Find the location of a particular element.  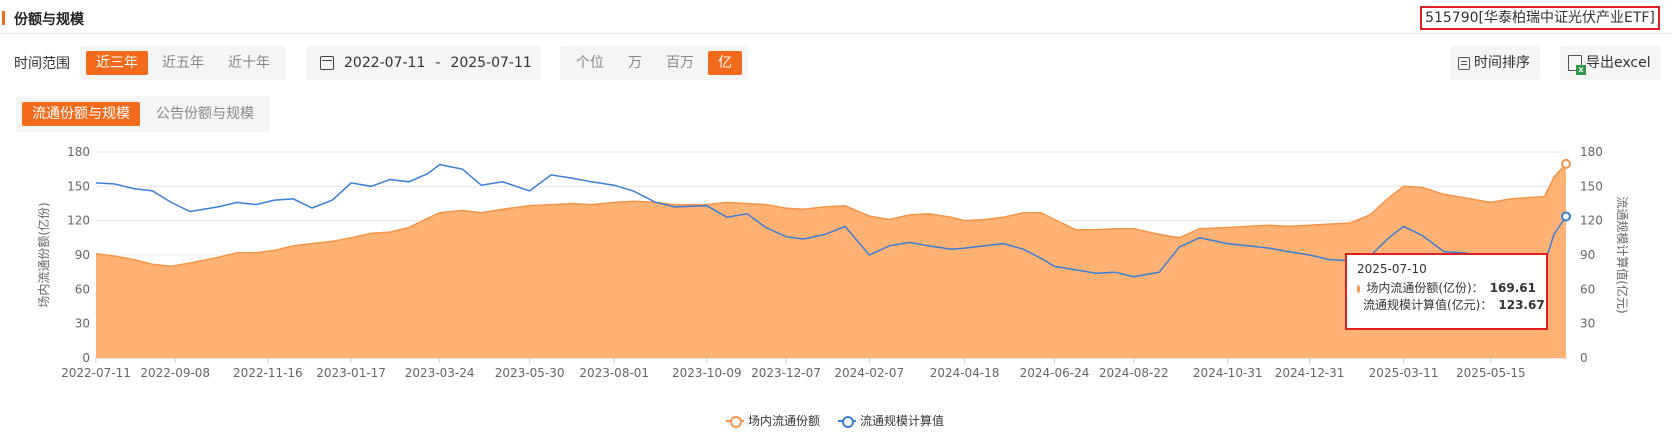

date-to: 2025-07-11 is located at coordinates (490, 63).